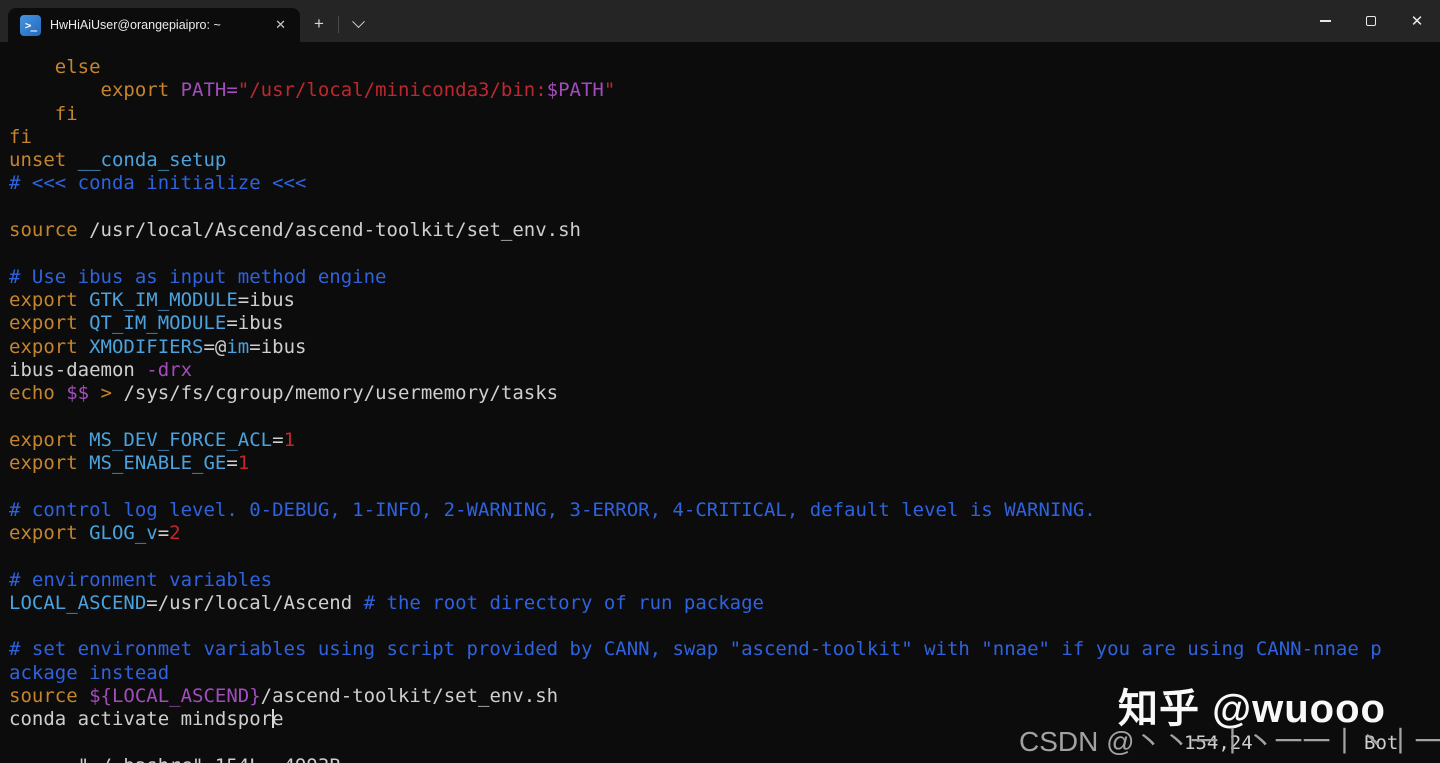  I want to click on code-token: GLOG_v, so click(123, 532).